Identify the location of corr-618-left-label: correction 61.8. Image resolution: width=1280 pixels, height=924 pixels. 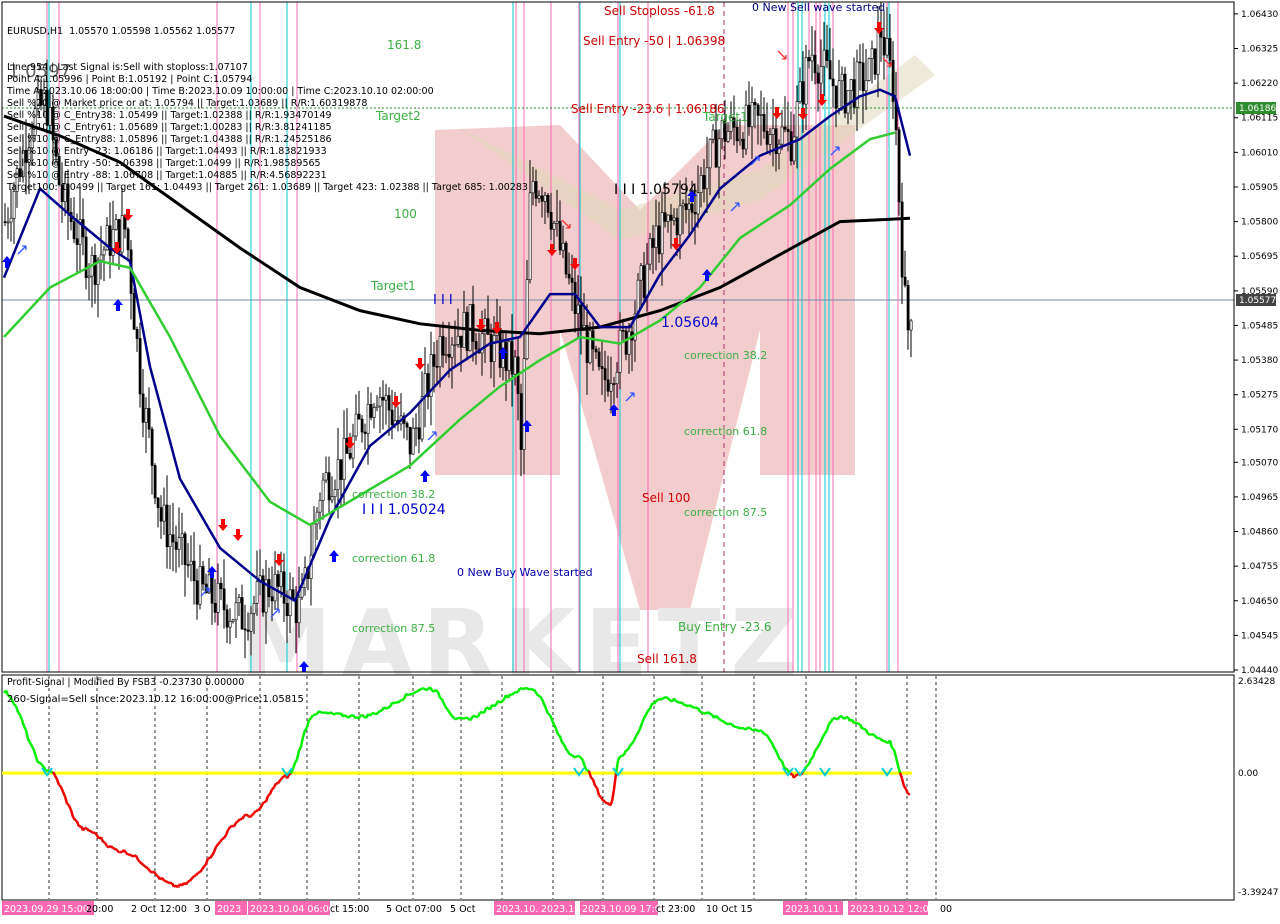
(393, 558).